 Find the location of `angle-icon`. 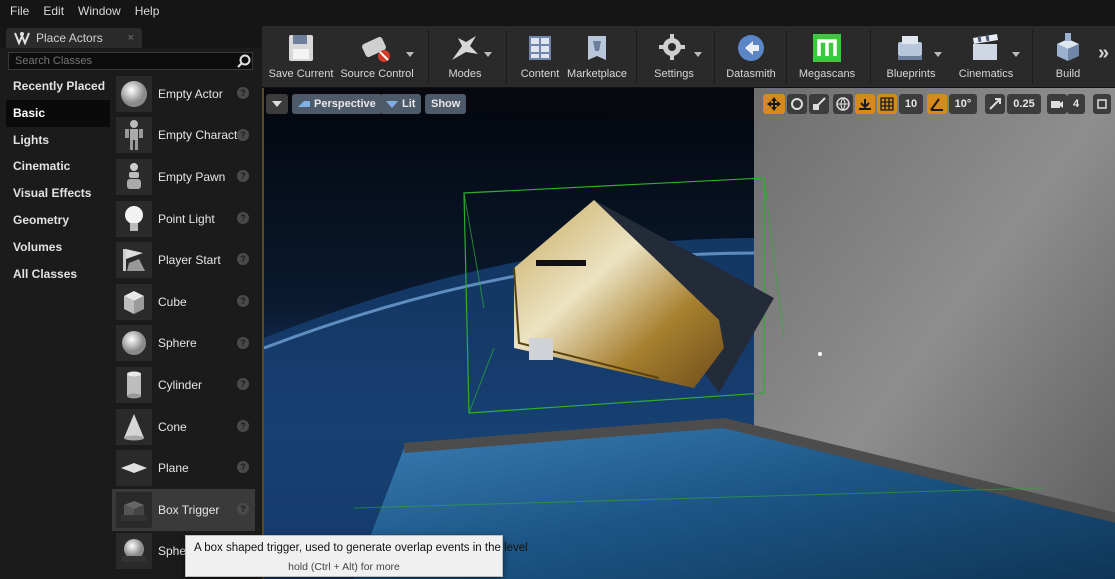

angle-icon is located at coordinates (936, 104).